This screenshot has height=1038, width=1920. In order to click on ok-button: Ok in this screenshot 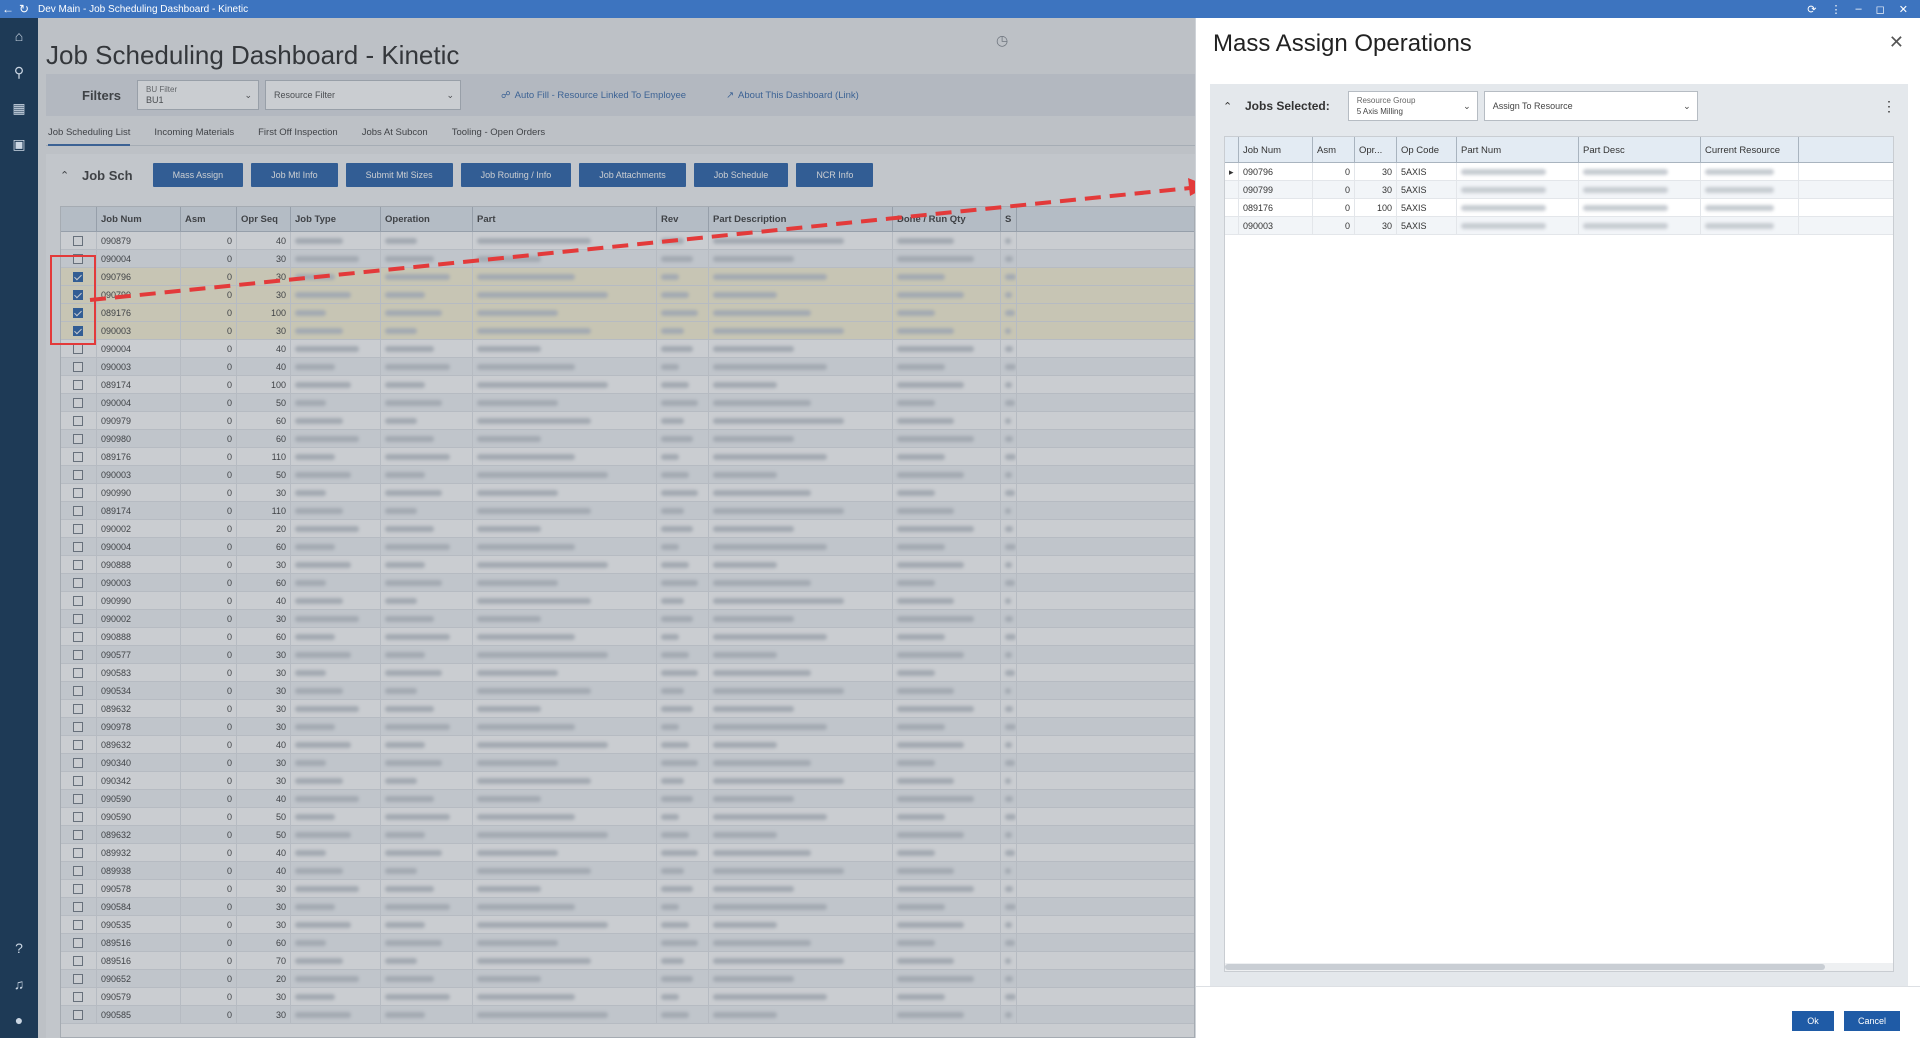, I will do `click(1813, 1021)`.